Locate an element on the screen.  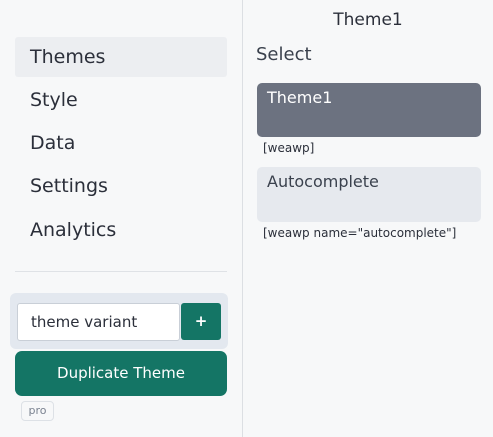
theme-card-autocomplete: Autocomplete is located at coordinates (369, 194).